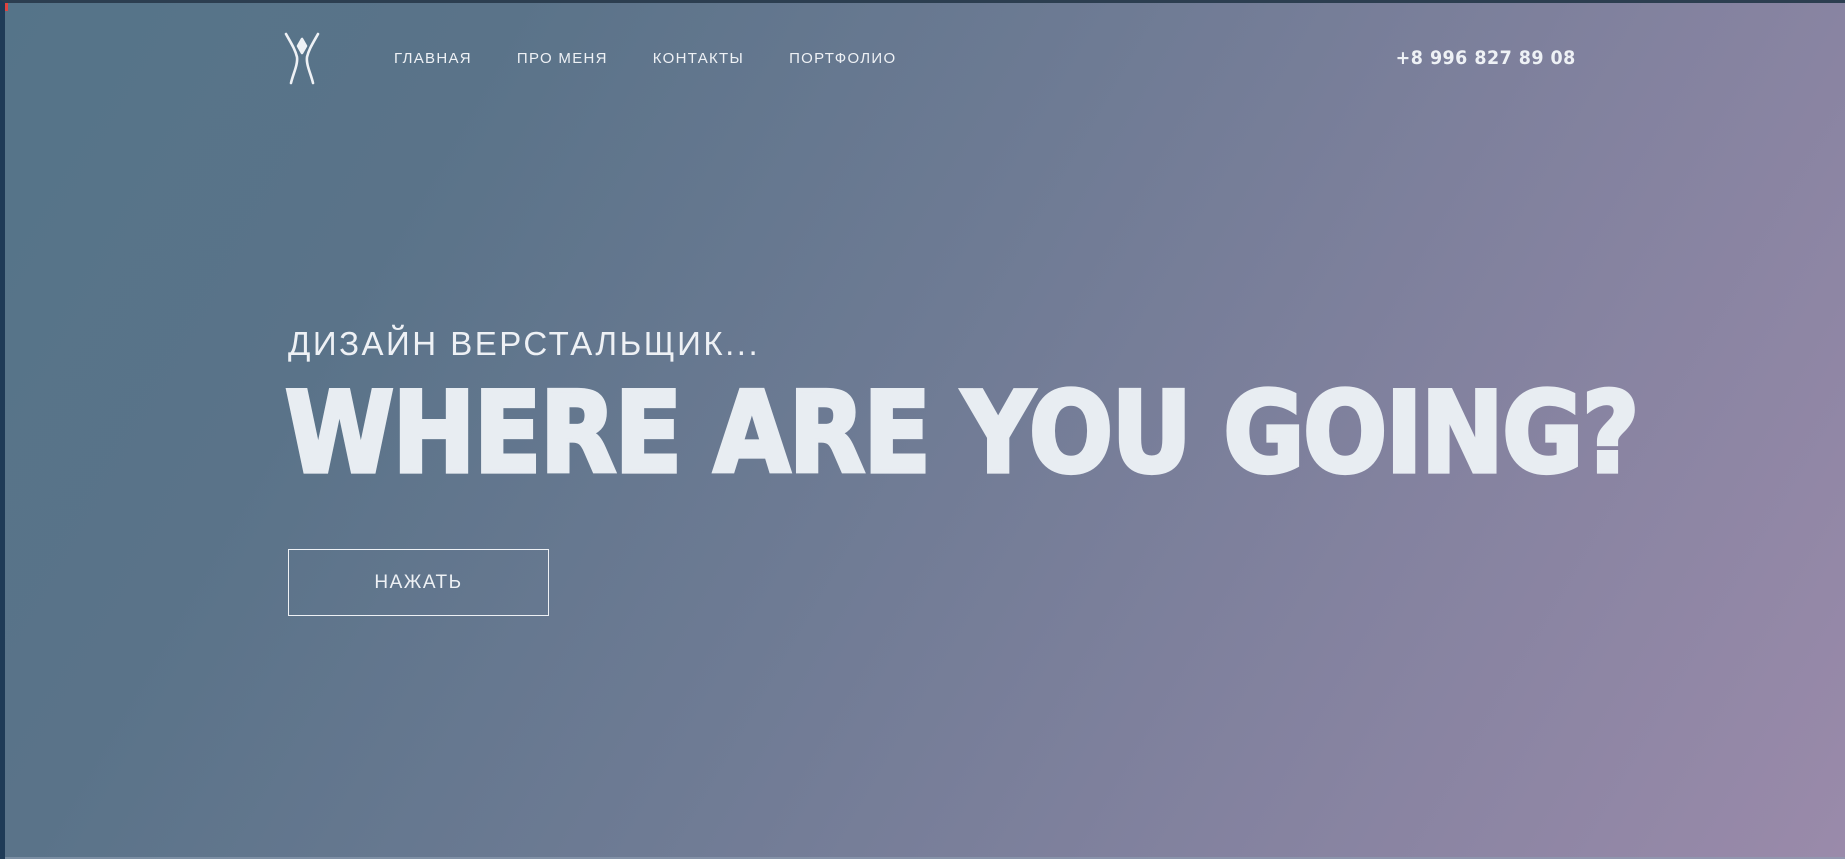 The image size is (1845, 859). I want to click on nav-item-home: ГЛАВНАЯ, so click(433, 58).